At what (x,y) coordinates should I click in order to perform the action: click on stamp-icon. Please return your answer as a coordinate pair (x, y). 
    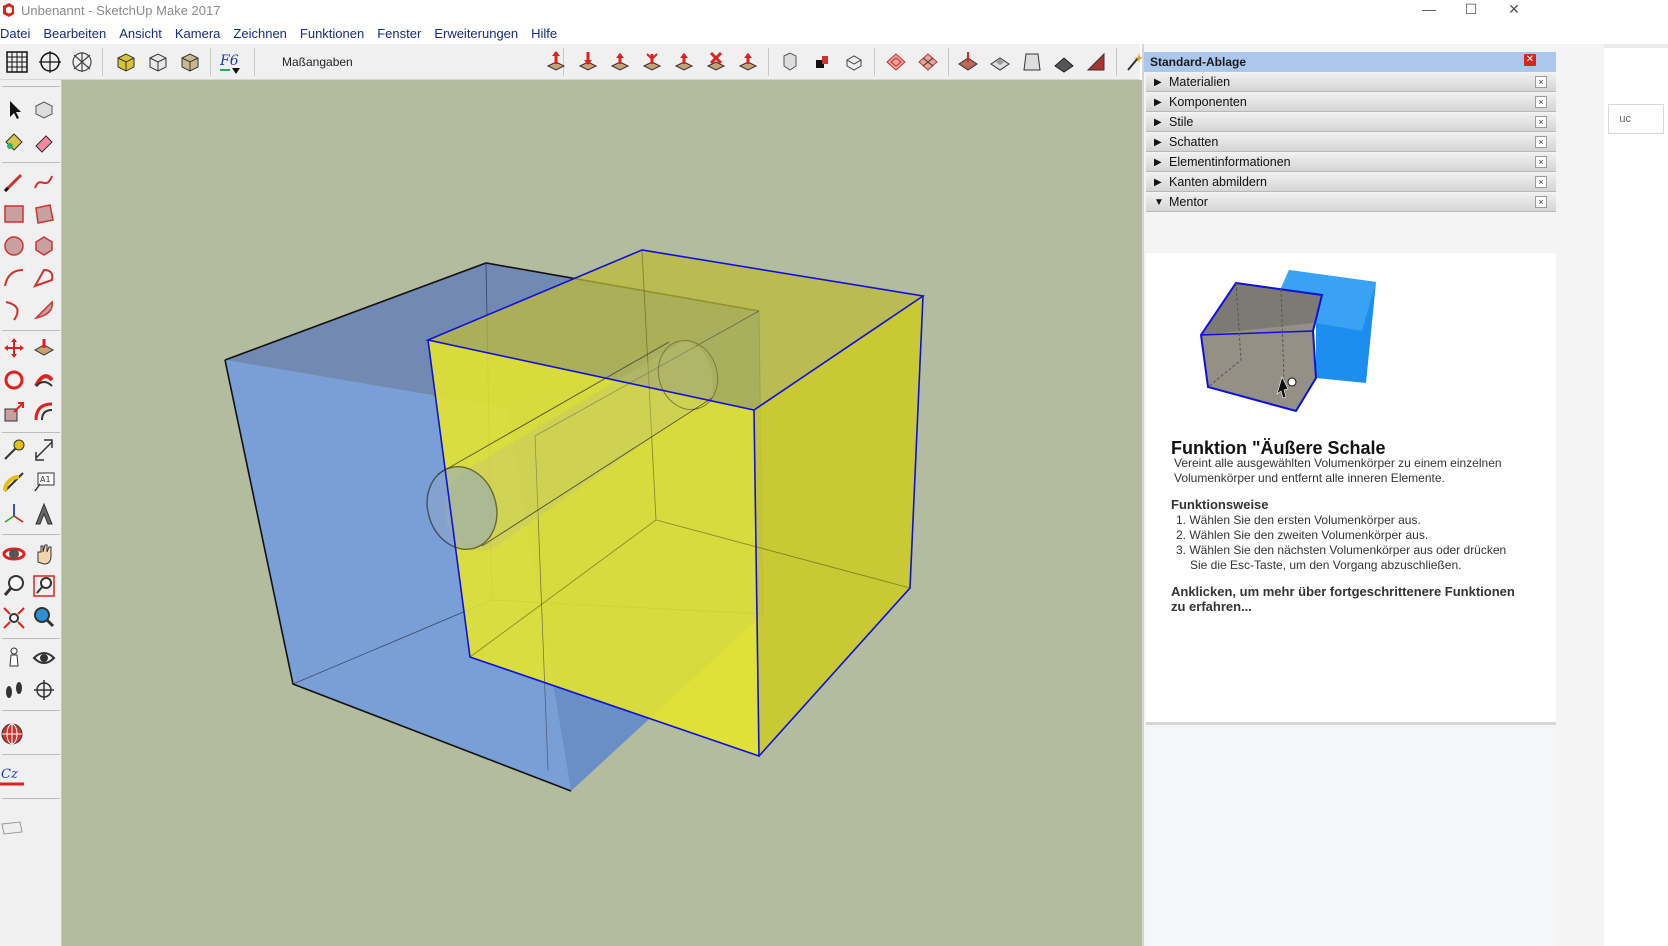
    Looking at the image, I should click on (1000, 62).